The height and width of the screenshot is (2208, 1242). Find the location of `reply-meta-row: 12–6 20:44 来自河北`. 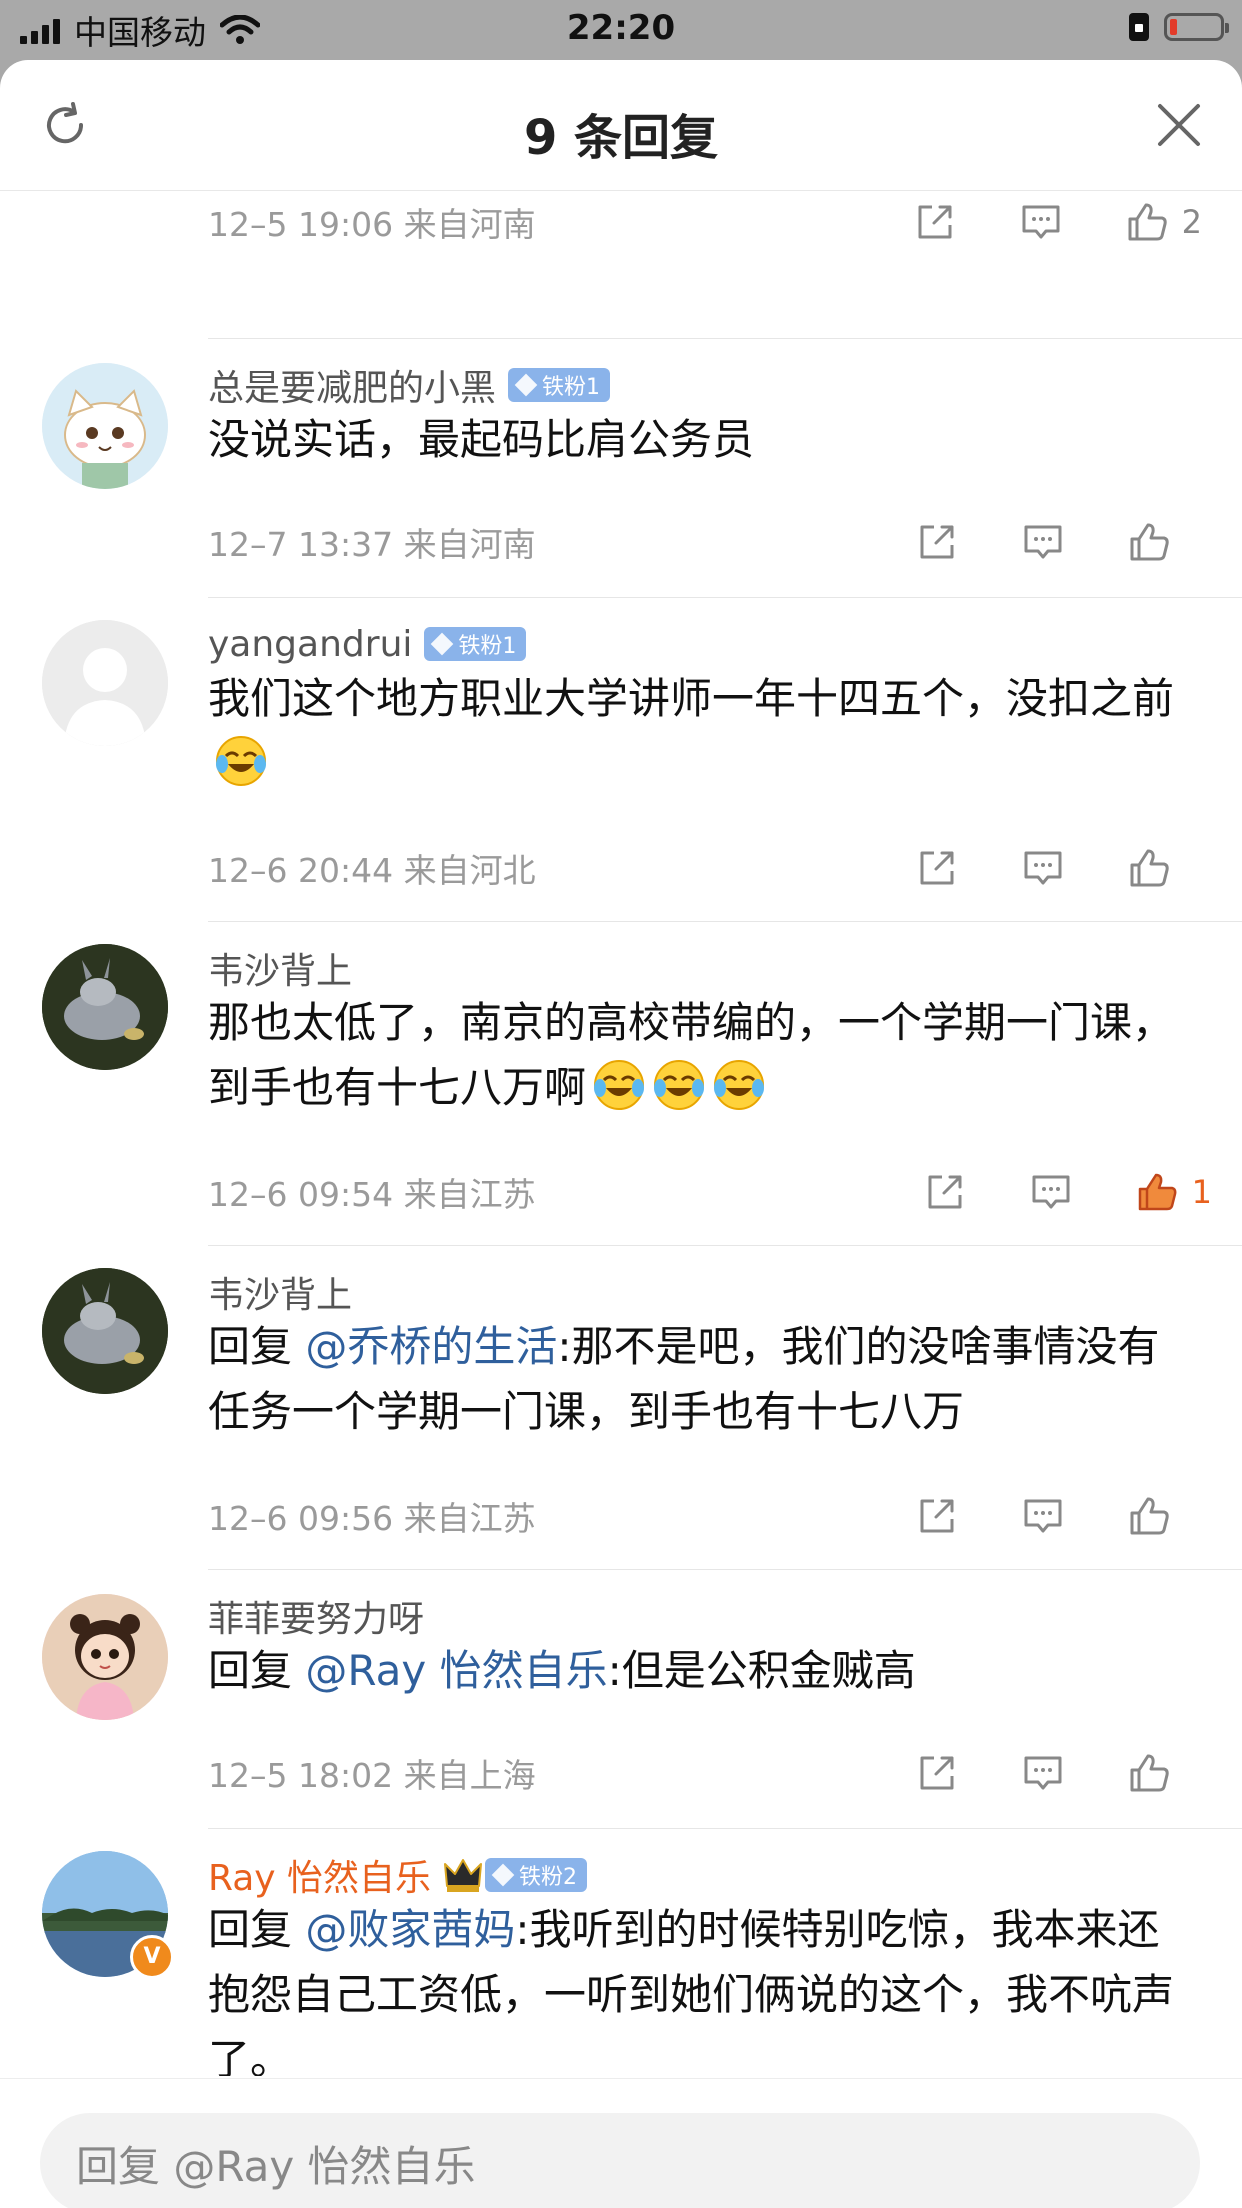

reply-meta-row: 12–6 20:44 来自河北 is located at coordinates (725, 868).